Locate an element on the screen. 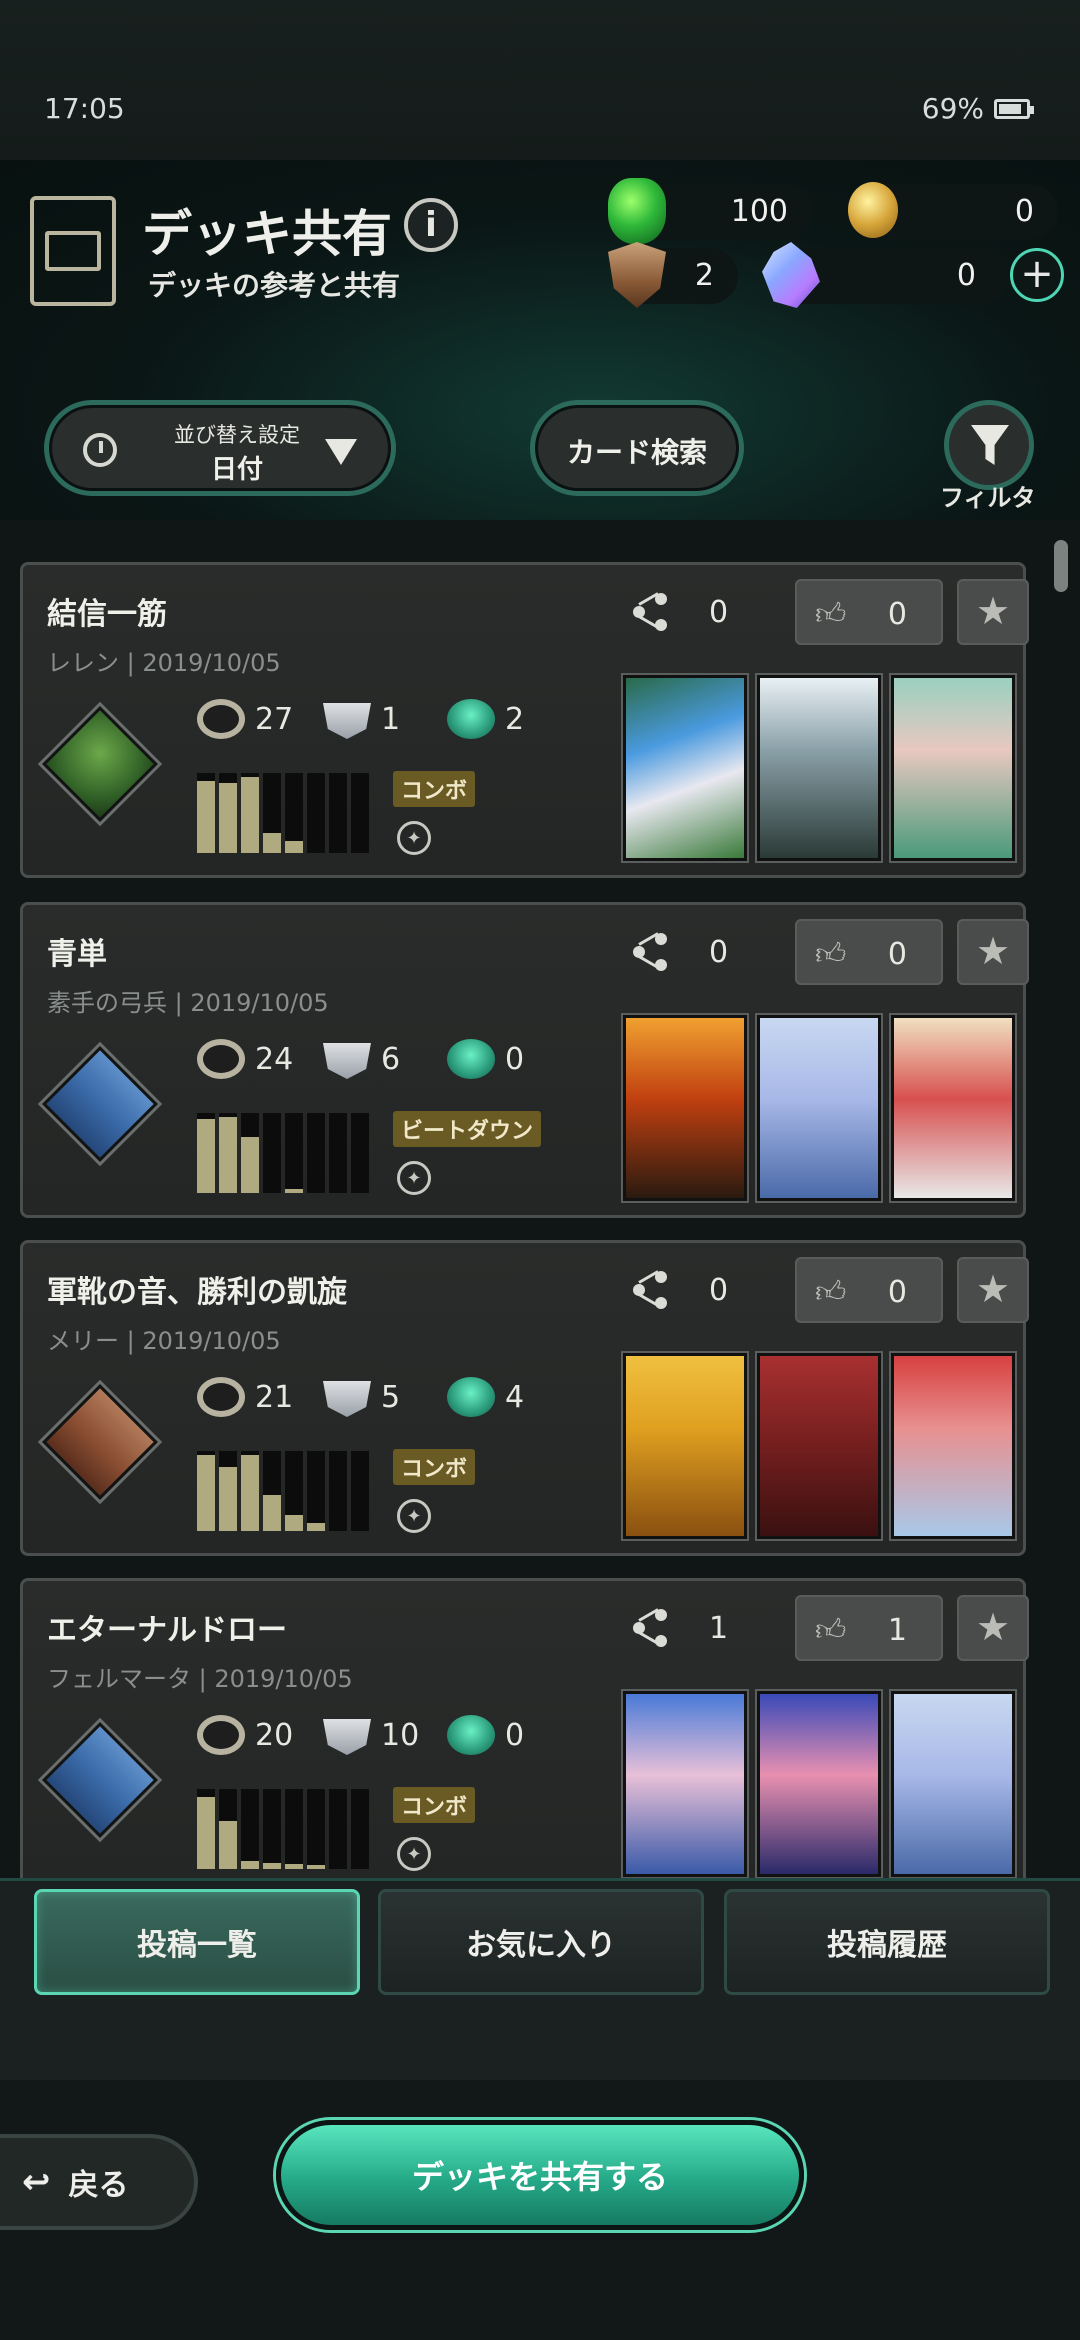 The height and width of the screenshot is (2340, 1080). tab-favorites: お気に入り is located at coordinates (541, 1942).